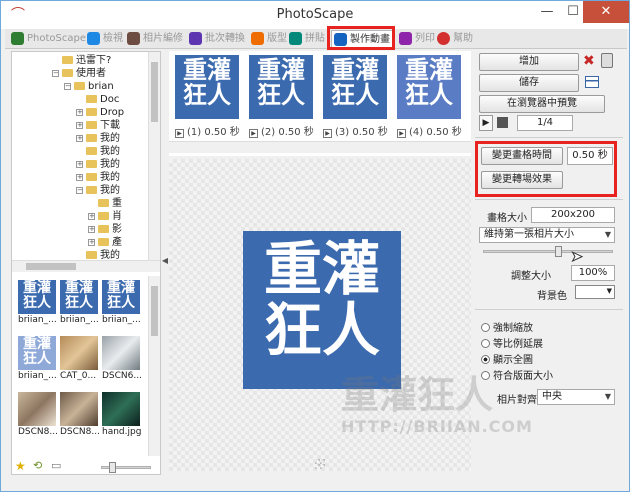 This screenshot has height=492, width=630. What do you see at coordinates (117, 216) in the screenshot?
I see `tree-item-label: 肖` at bounding box center [117, 216].